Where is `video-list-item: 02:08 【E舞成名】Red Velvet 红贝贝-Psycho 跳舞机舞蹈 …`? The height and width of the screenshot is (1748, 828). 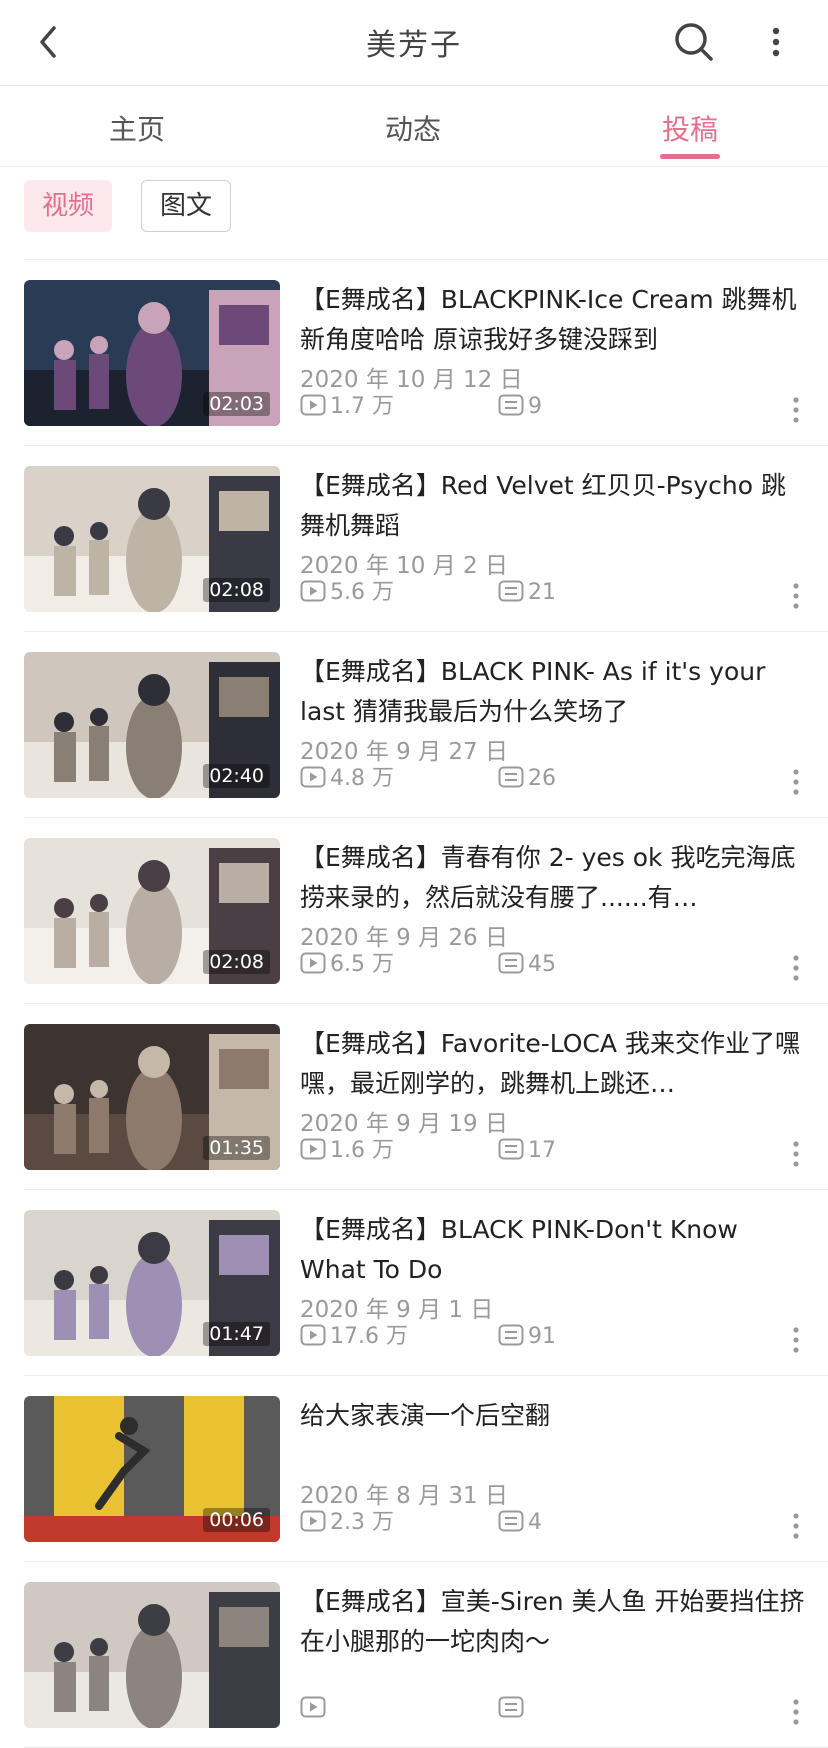 video-list-item: 02:08 【E舞成名】Red Velvet 红贝贝-Psycho 跳舞机舞蹈 … is located at coordinates (414, 539).